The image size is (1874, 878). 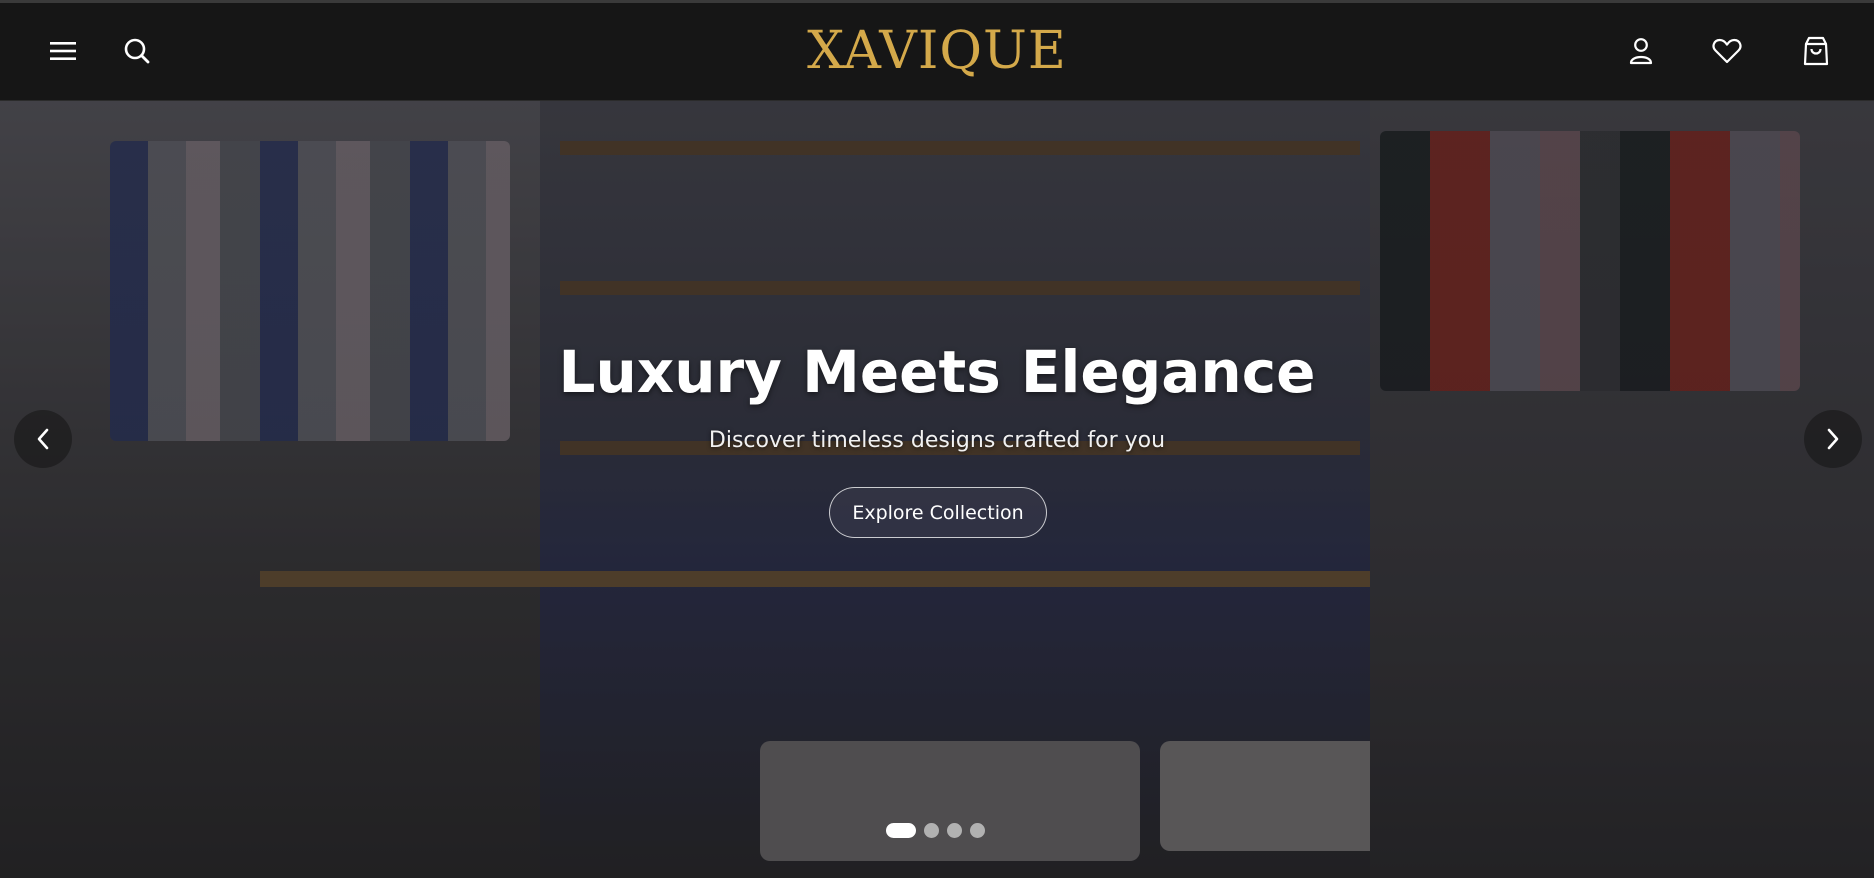 I want to click on chevron-right-icon, so click(x=1833, y=439).